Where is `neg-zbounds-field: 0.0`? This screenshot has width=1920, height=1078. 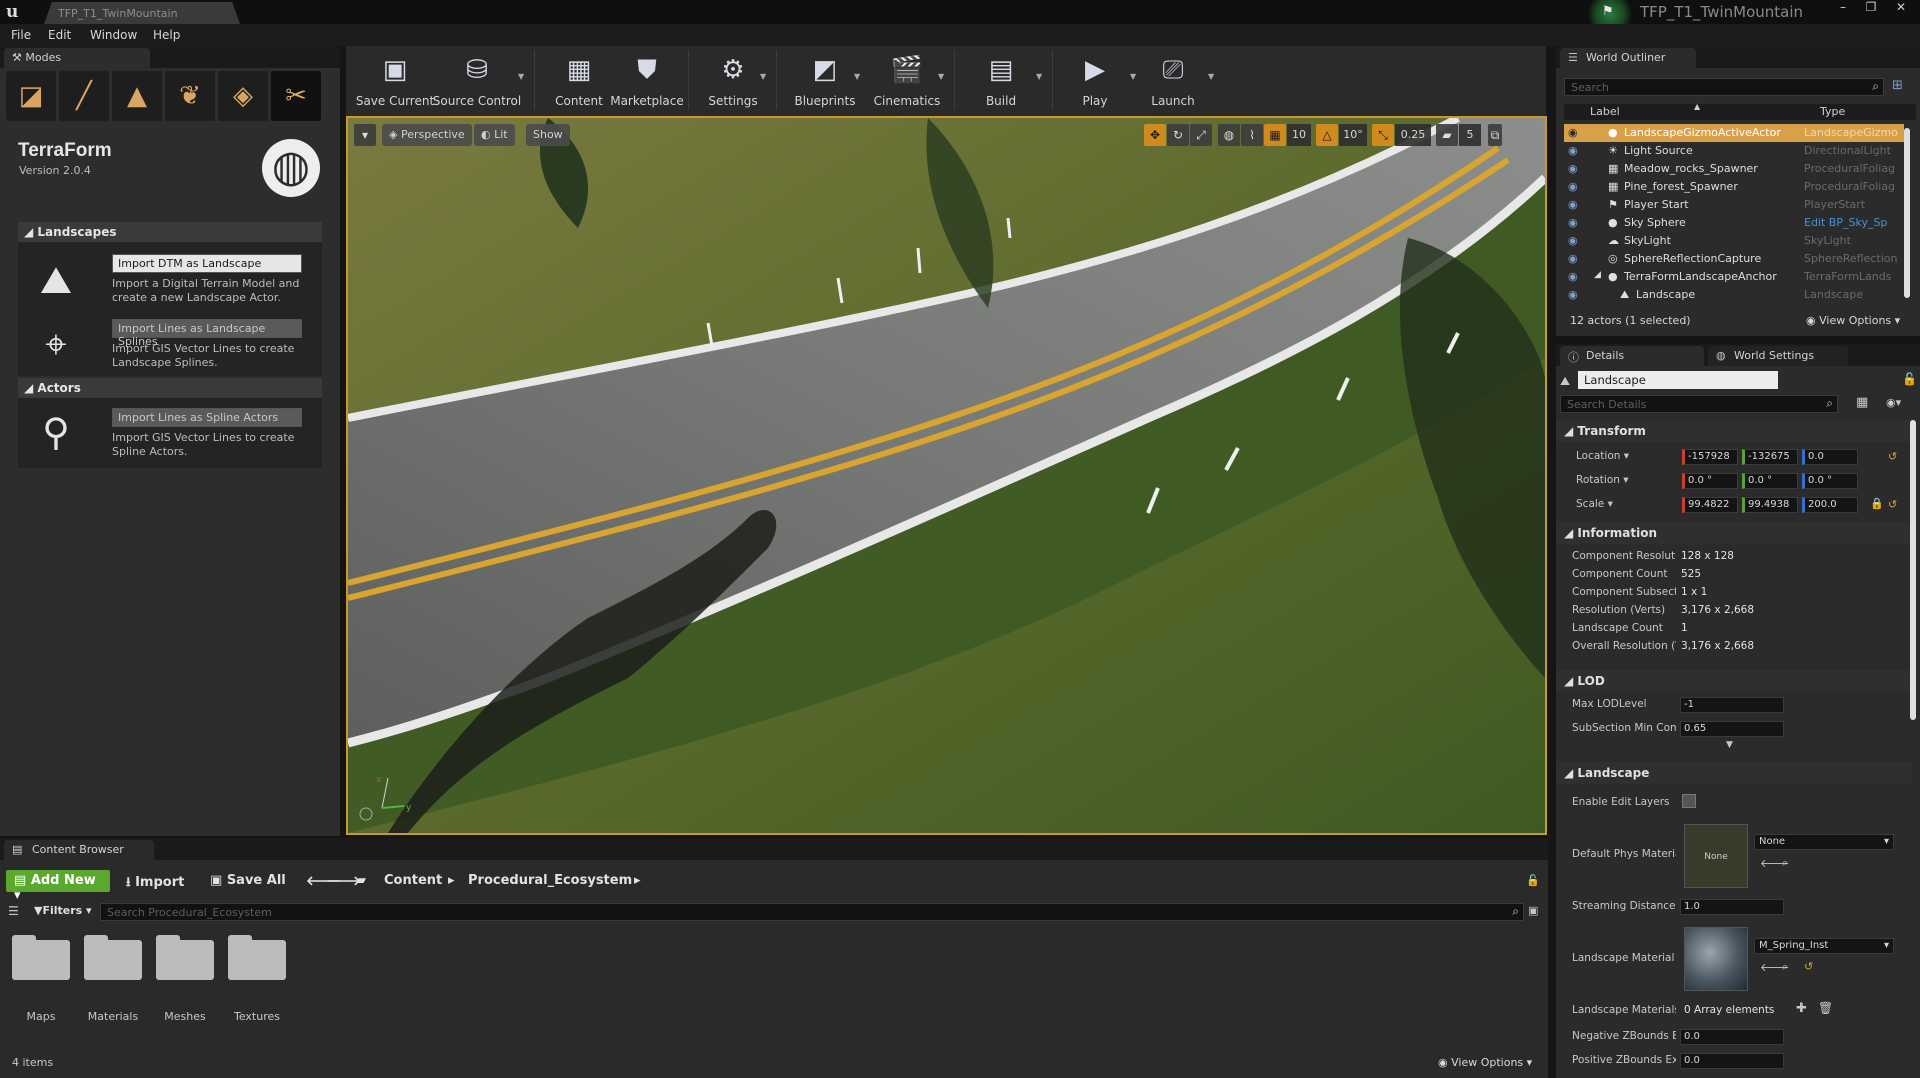 neg-zbounds-field: 0.0 is located at coordinates (1732, 1037).